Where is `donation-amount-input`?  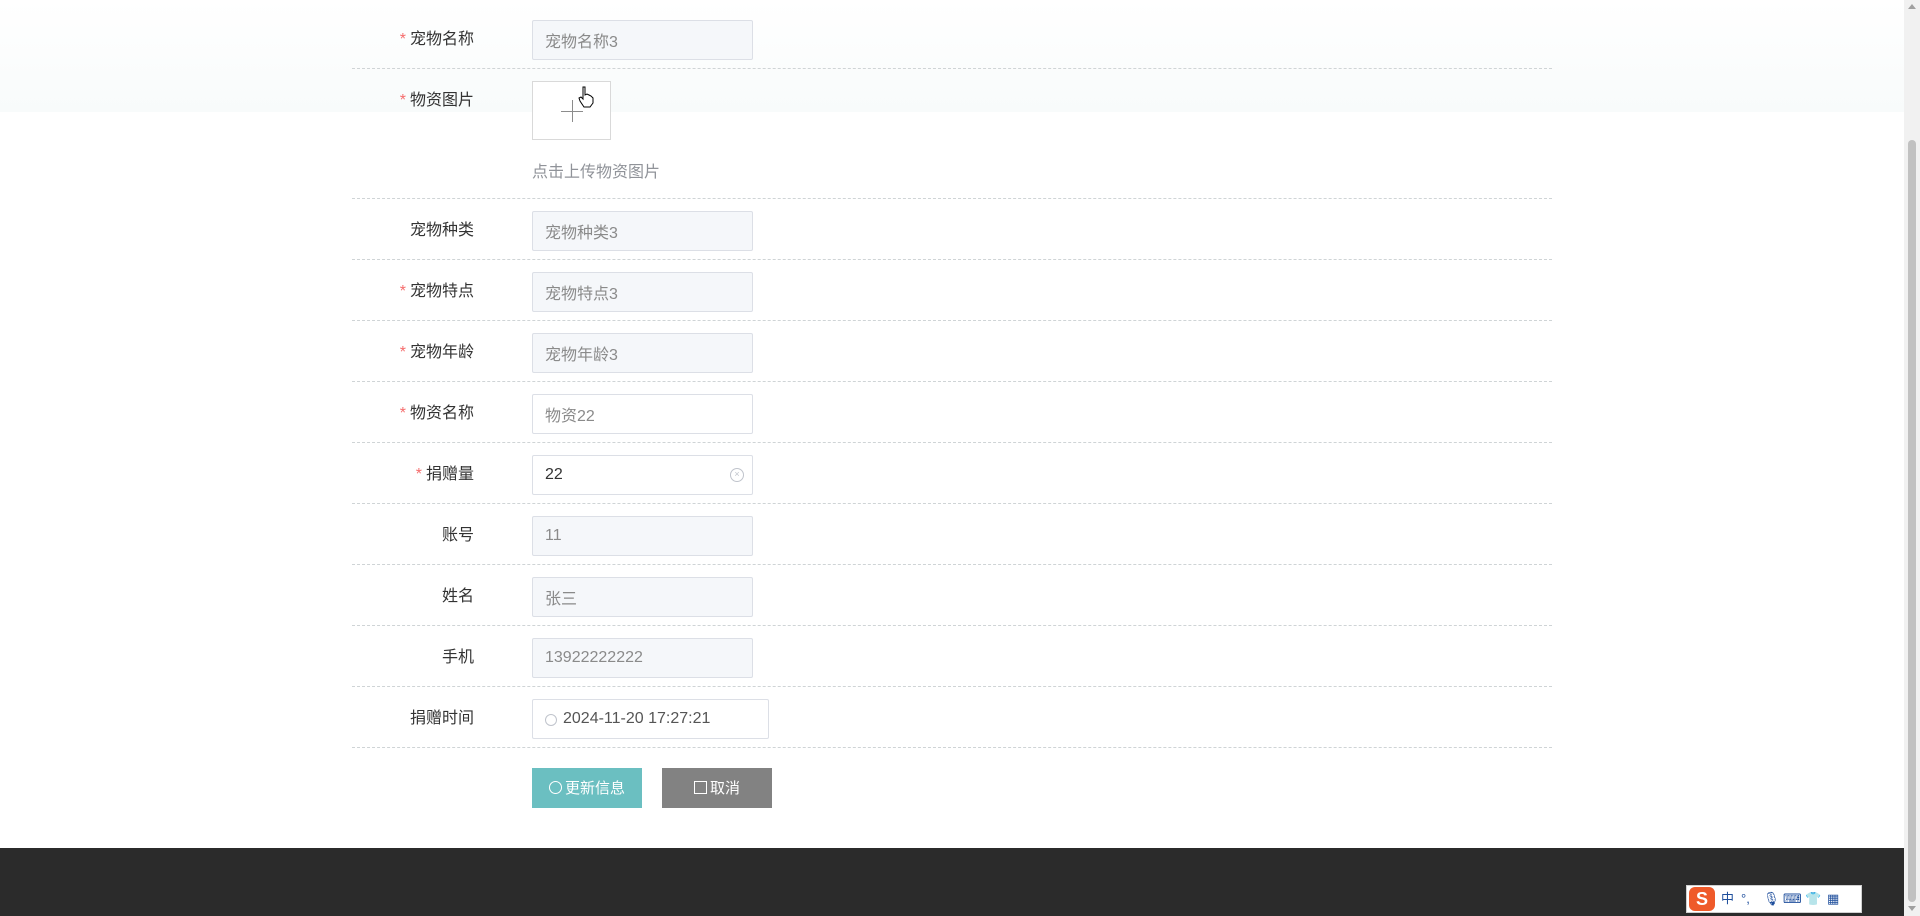
donation-amount-input is located at coordinates (642, 475).